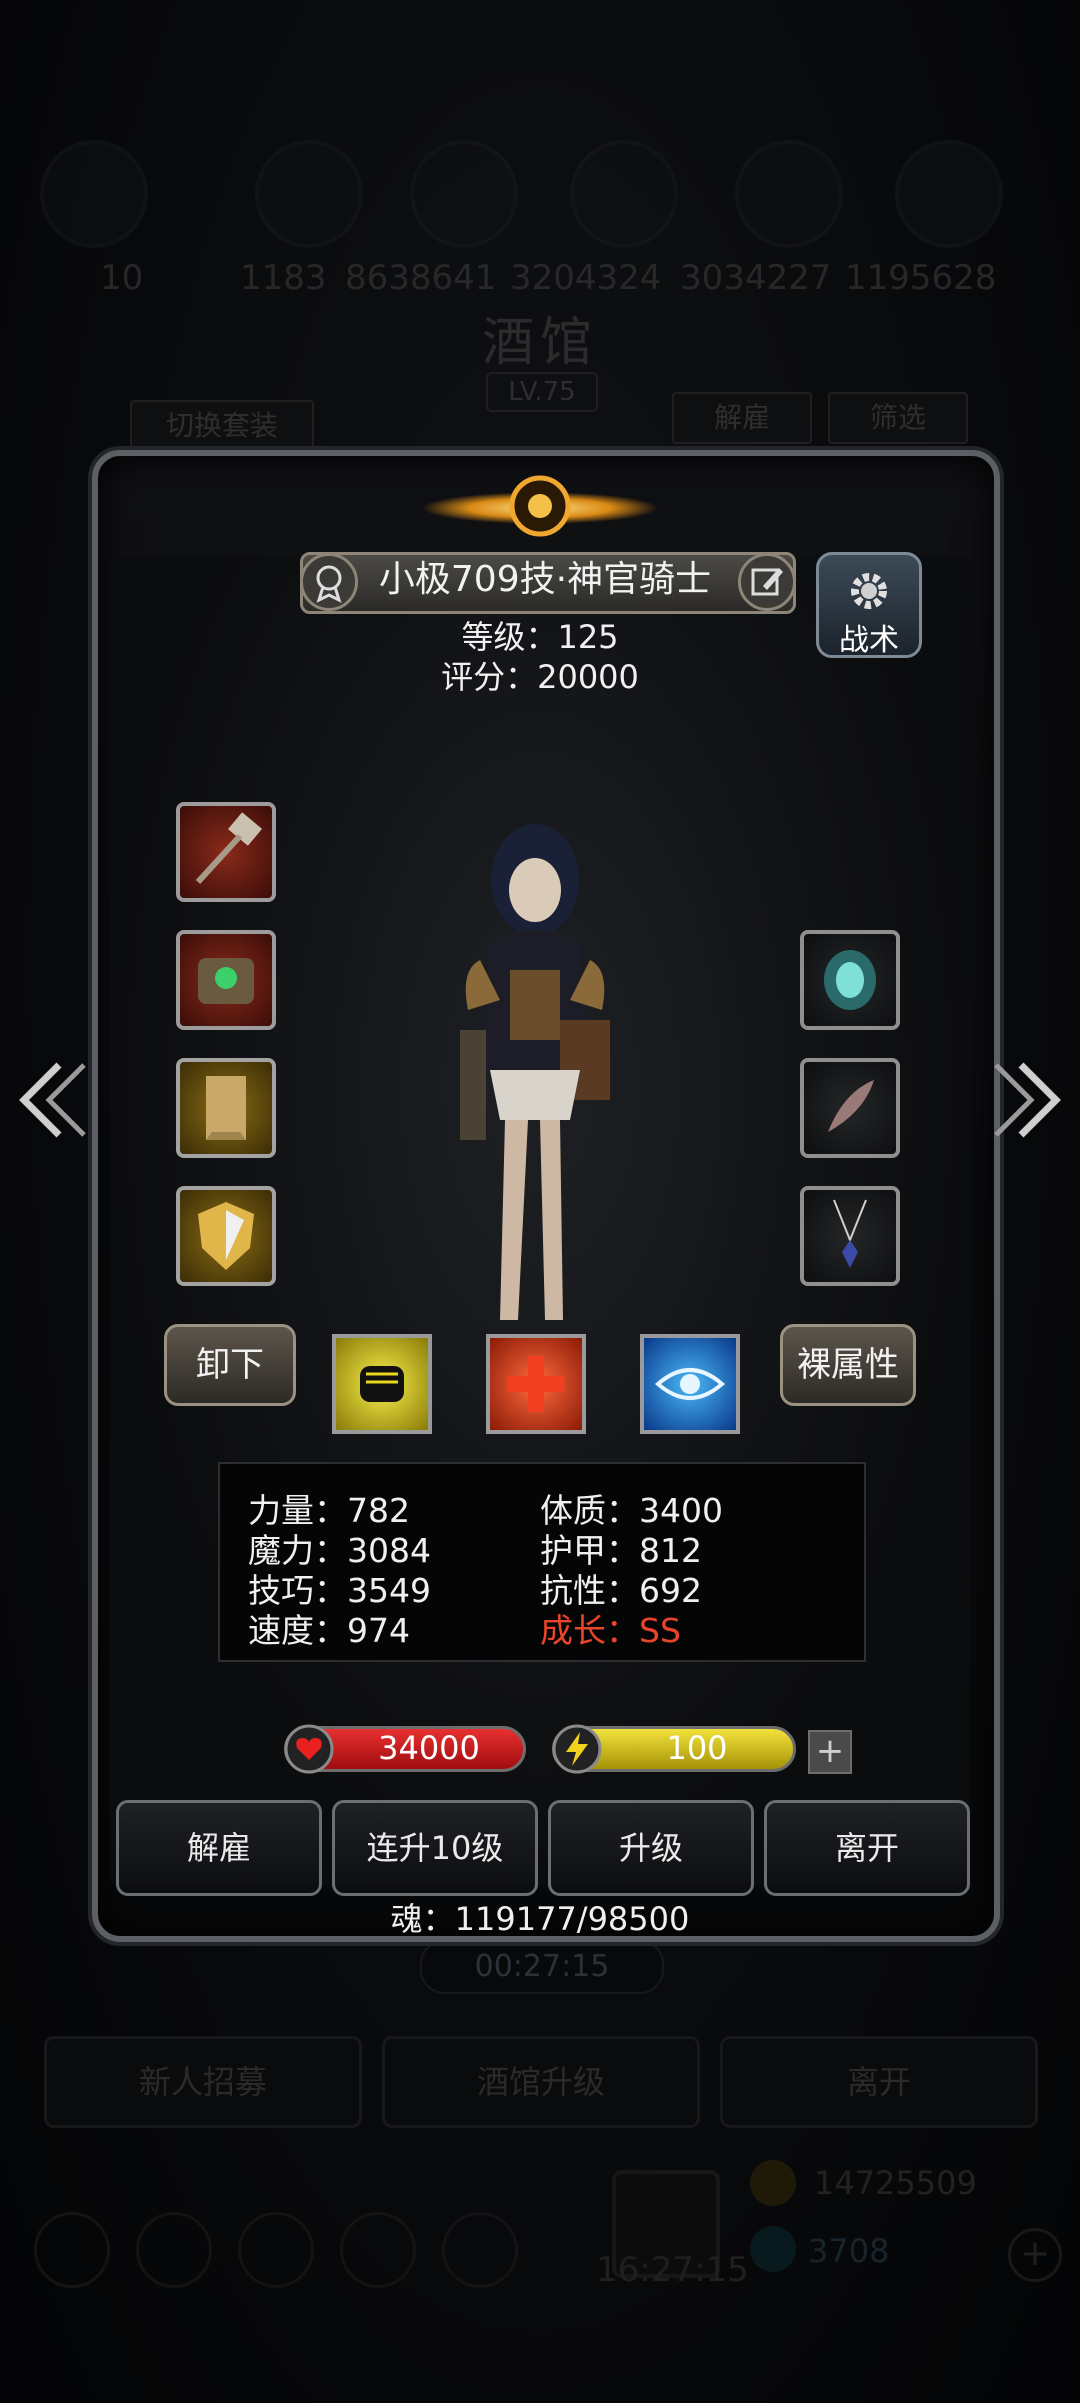 This screenshot has height=2403, width=1080. I want to click on hp-value: 34000, so click(429, 1748).